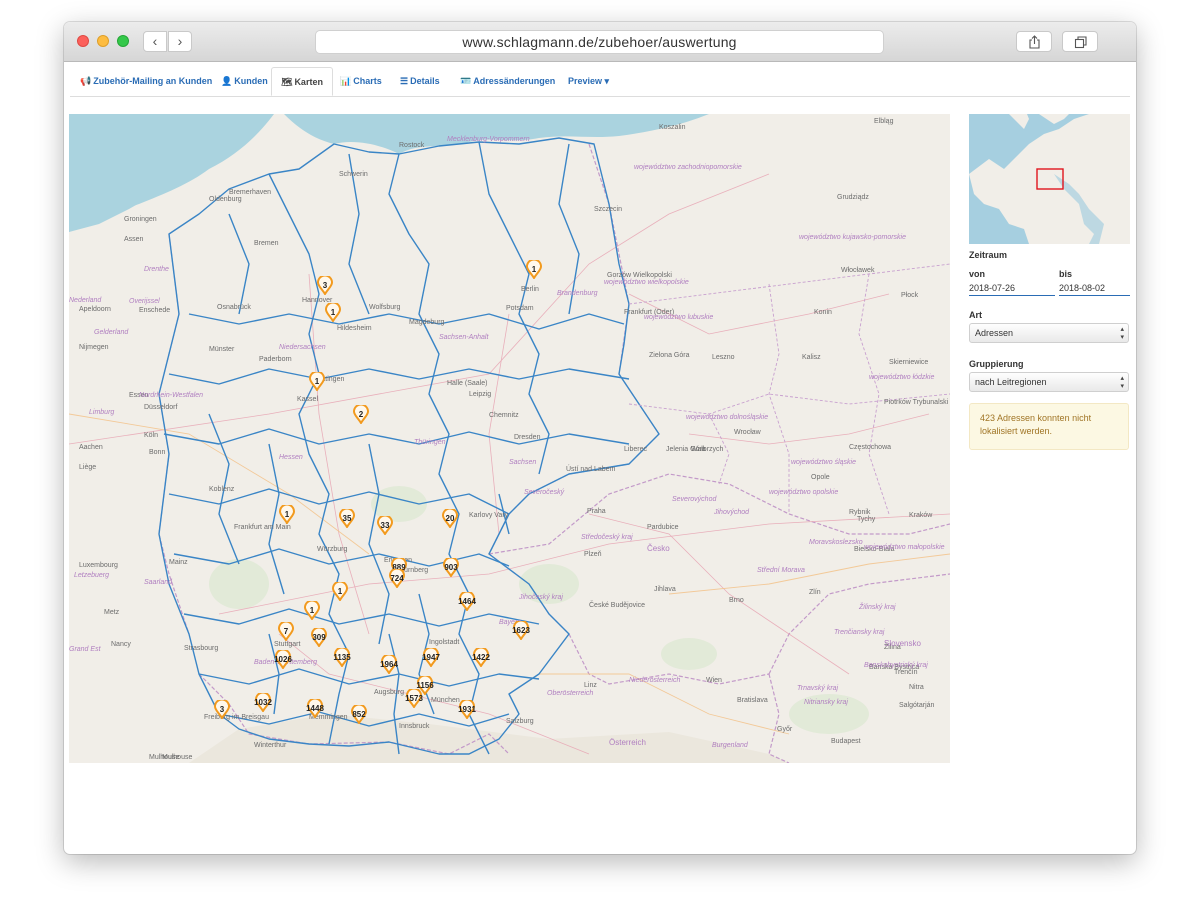  What do you see at coordinates (523, 462) in the screenshot?
I see `map-region-label: Sachsen` at bounding box center [523, 462].